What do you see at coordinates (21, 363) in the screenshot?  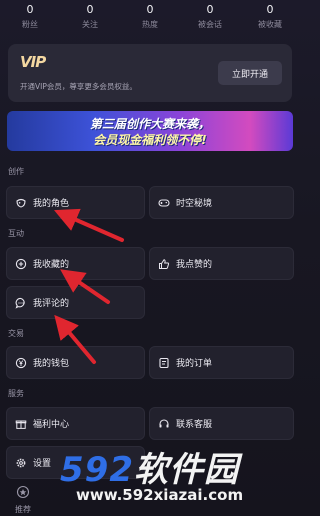 I see `yen-coin-icon` at bounding box center [21, 363].